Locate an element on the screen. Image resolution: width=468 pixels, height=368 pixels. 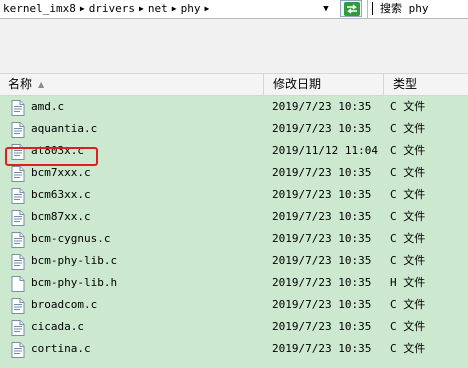
column-type-label: 类型 is located at coordinates (405, 84).